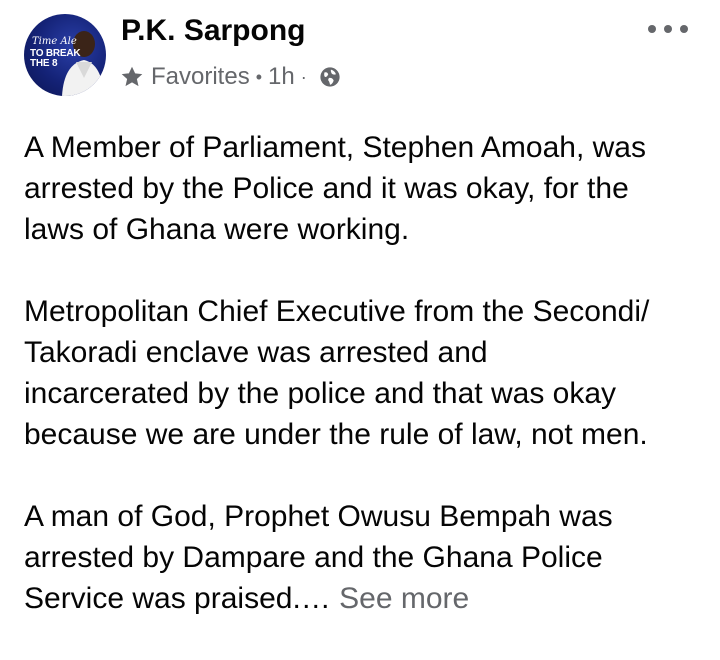 This screenshot has height=660, width=720. What do you see at coordinates (55, 58) in the screenshot?
I see `avatar-caption: TO BREAK THE 8` at bounding box center [55, 58].